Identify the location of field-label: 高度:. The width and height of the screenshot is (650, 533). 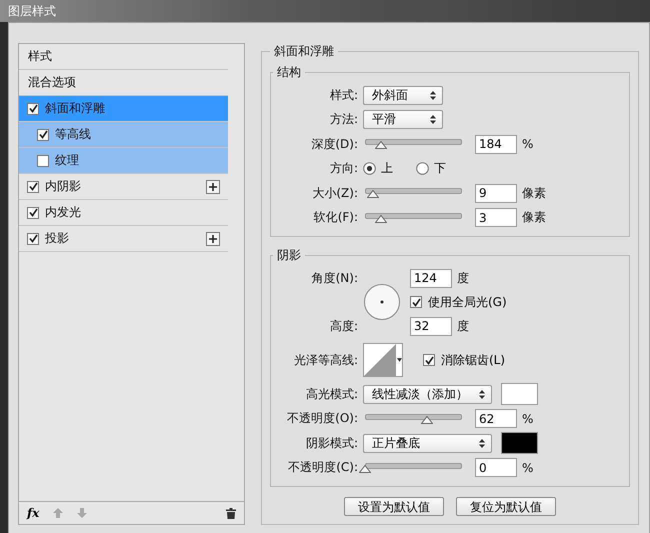
(343, 326).